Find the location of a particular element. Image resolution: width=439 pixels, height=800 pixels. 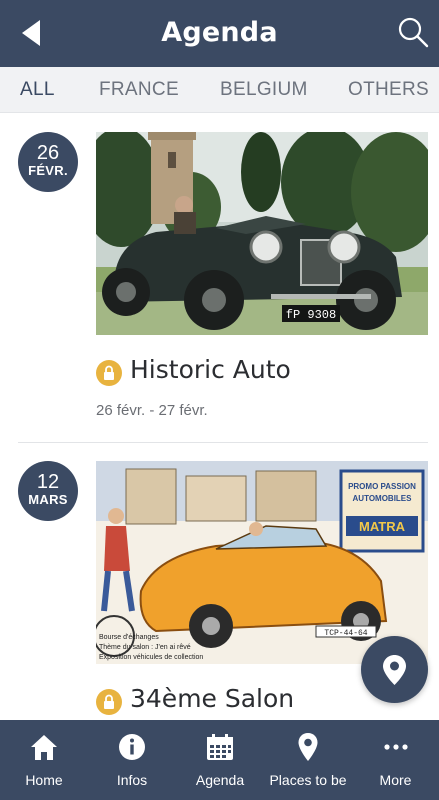

more-dots-icon is located at coordinates (396, 747).